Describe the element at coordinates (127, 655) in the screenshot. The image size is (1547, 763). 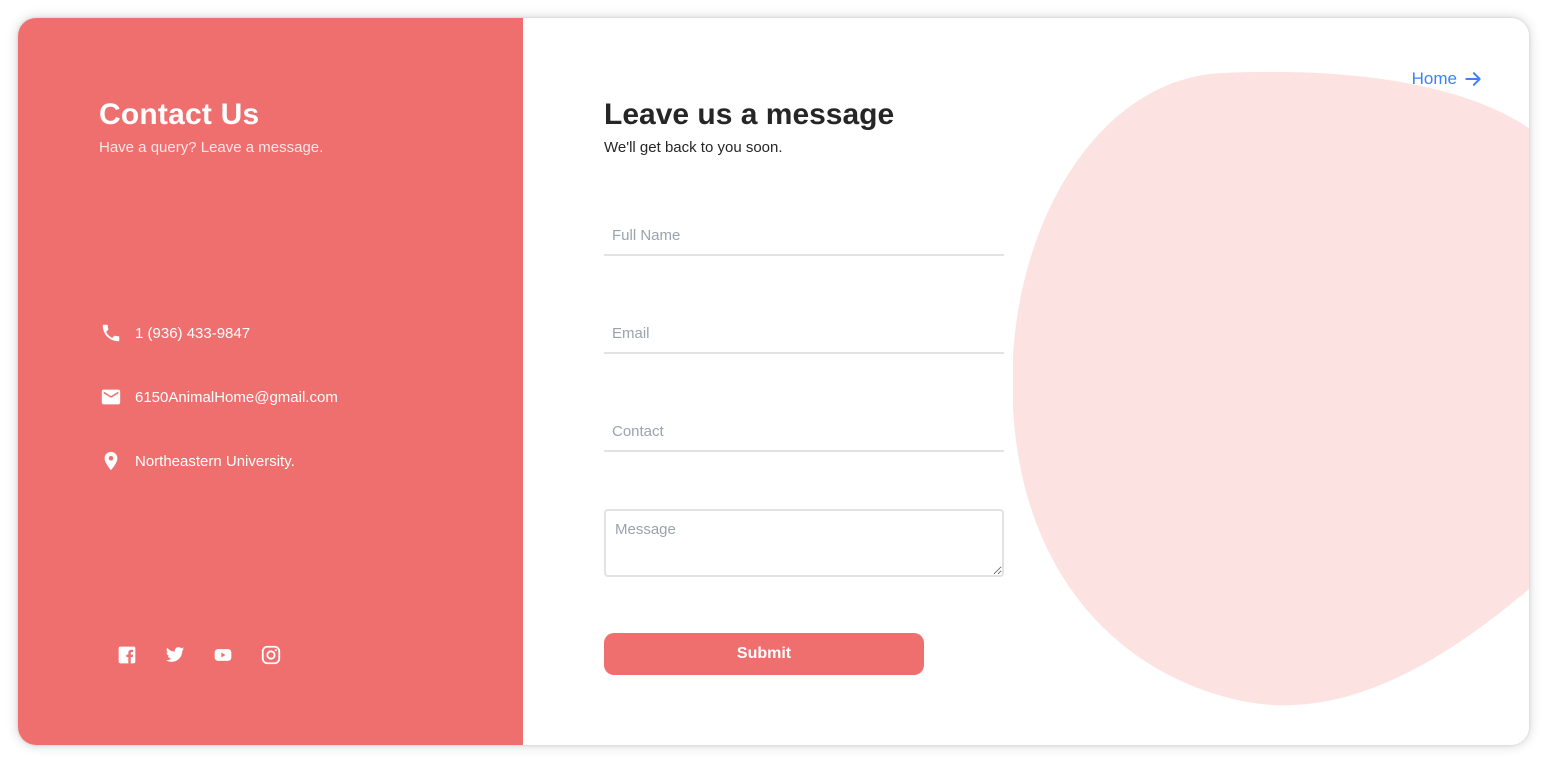
I see `facebook-icon` at that location.